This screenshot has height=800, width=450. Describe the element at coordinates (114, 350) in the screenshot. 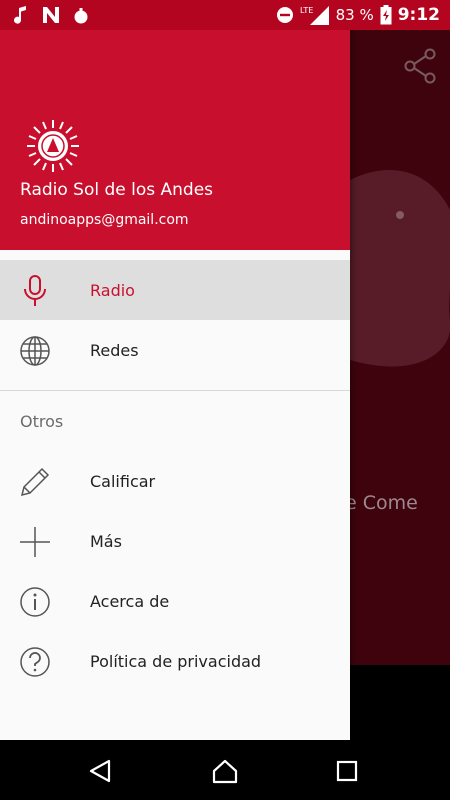

I see `menu-label-redes: Redes` at that location.